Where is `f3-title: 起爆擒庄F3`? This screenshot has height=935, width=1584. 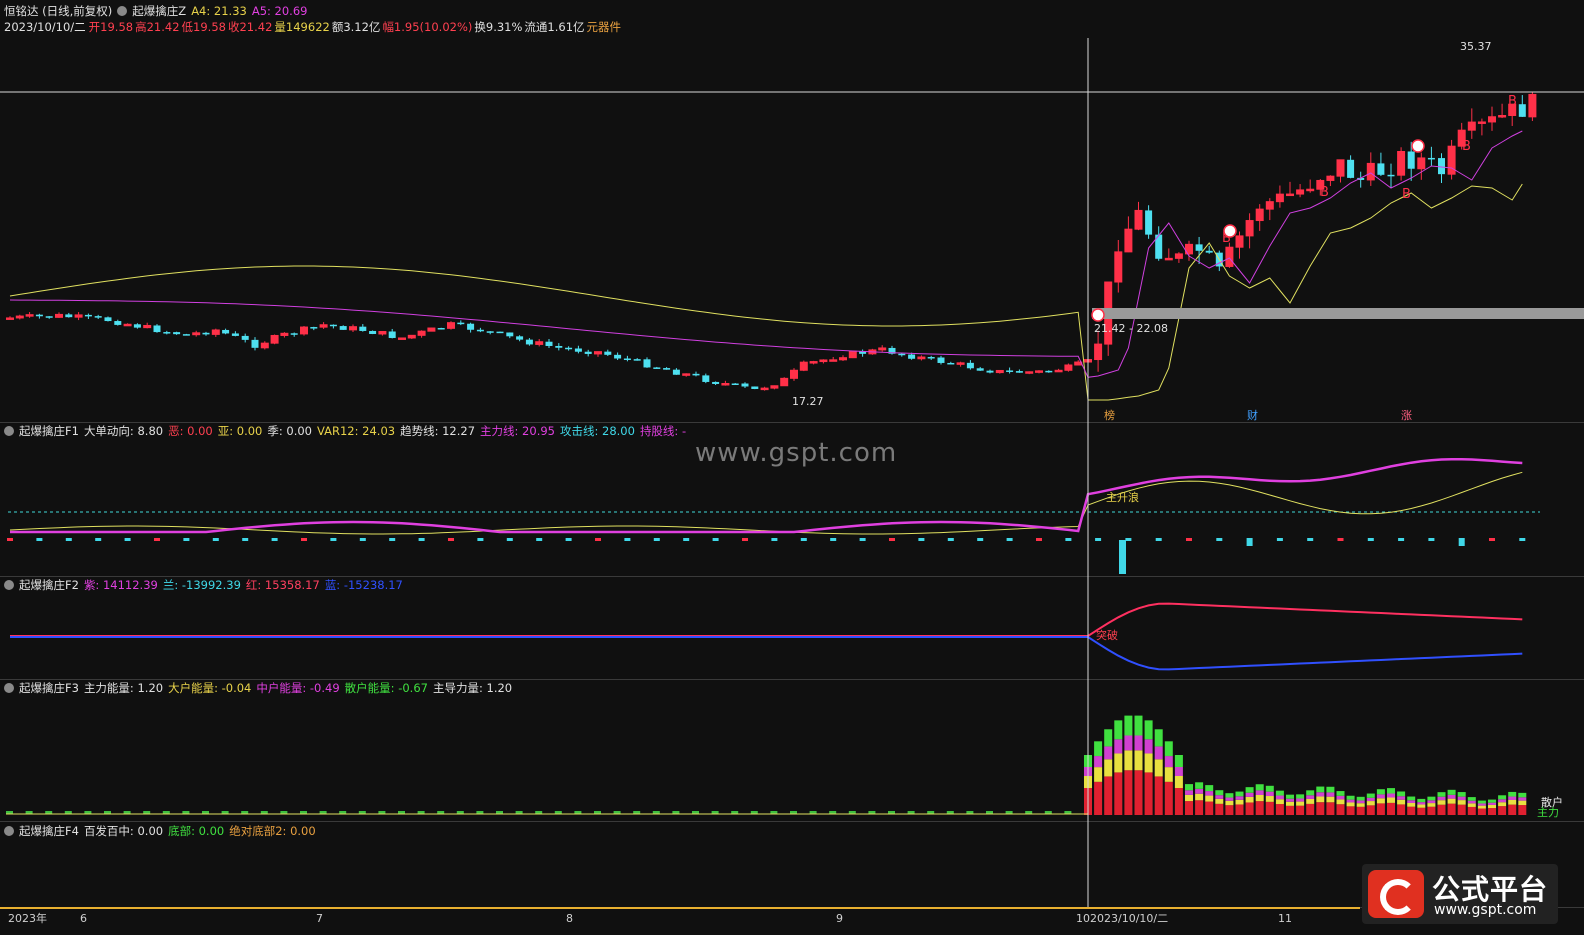
f3-title: 起爆擒庄F3 is located at coordinates (49, 688).